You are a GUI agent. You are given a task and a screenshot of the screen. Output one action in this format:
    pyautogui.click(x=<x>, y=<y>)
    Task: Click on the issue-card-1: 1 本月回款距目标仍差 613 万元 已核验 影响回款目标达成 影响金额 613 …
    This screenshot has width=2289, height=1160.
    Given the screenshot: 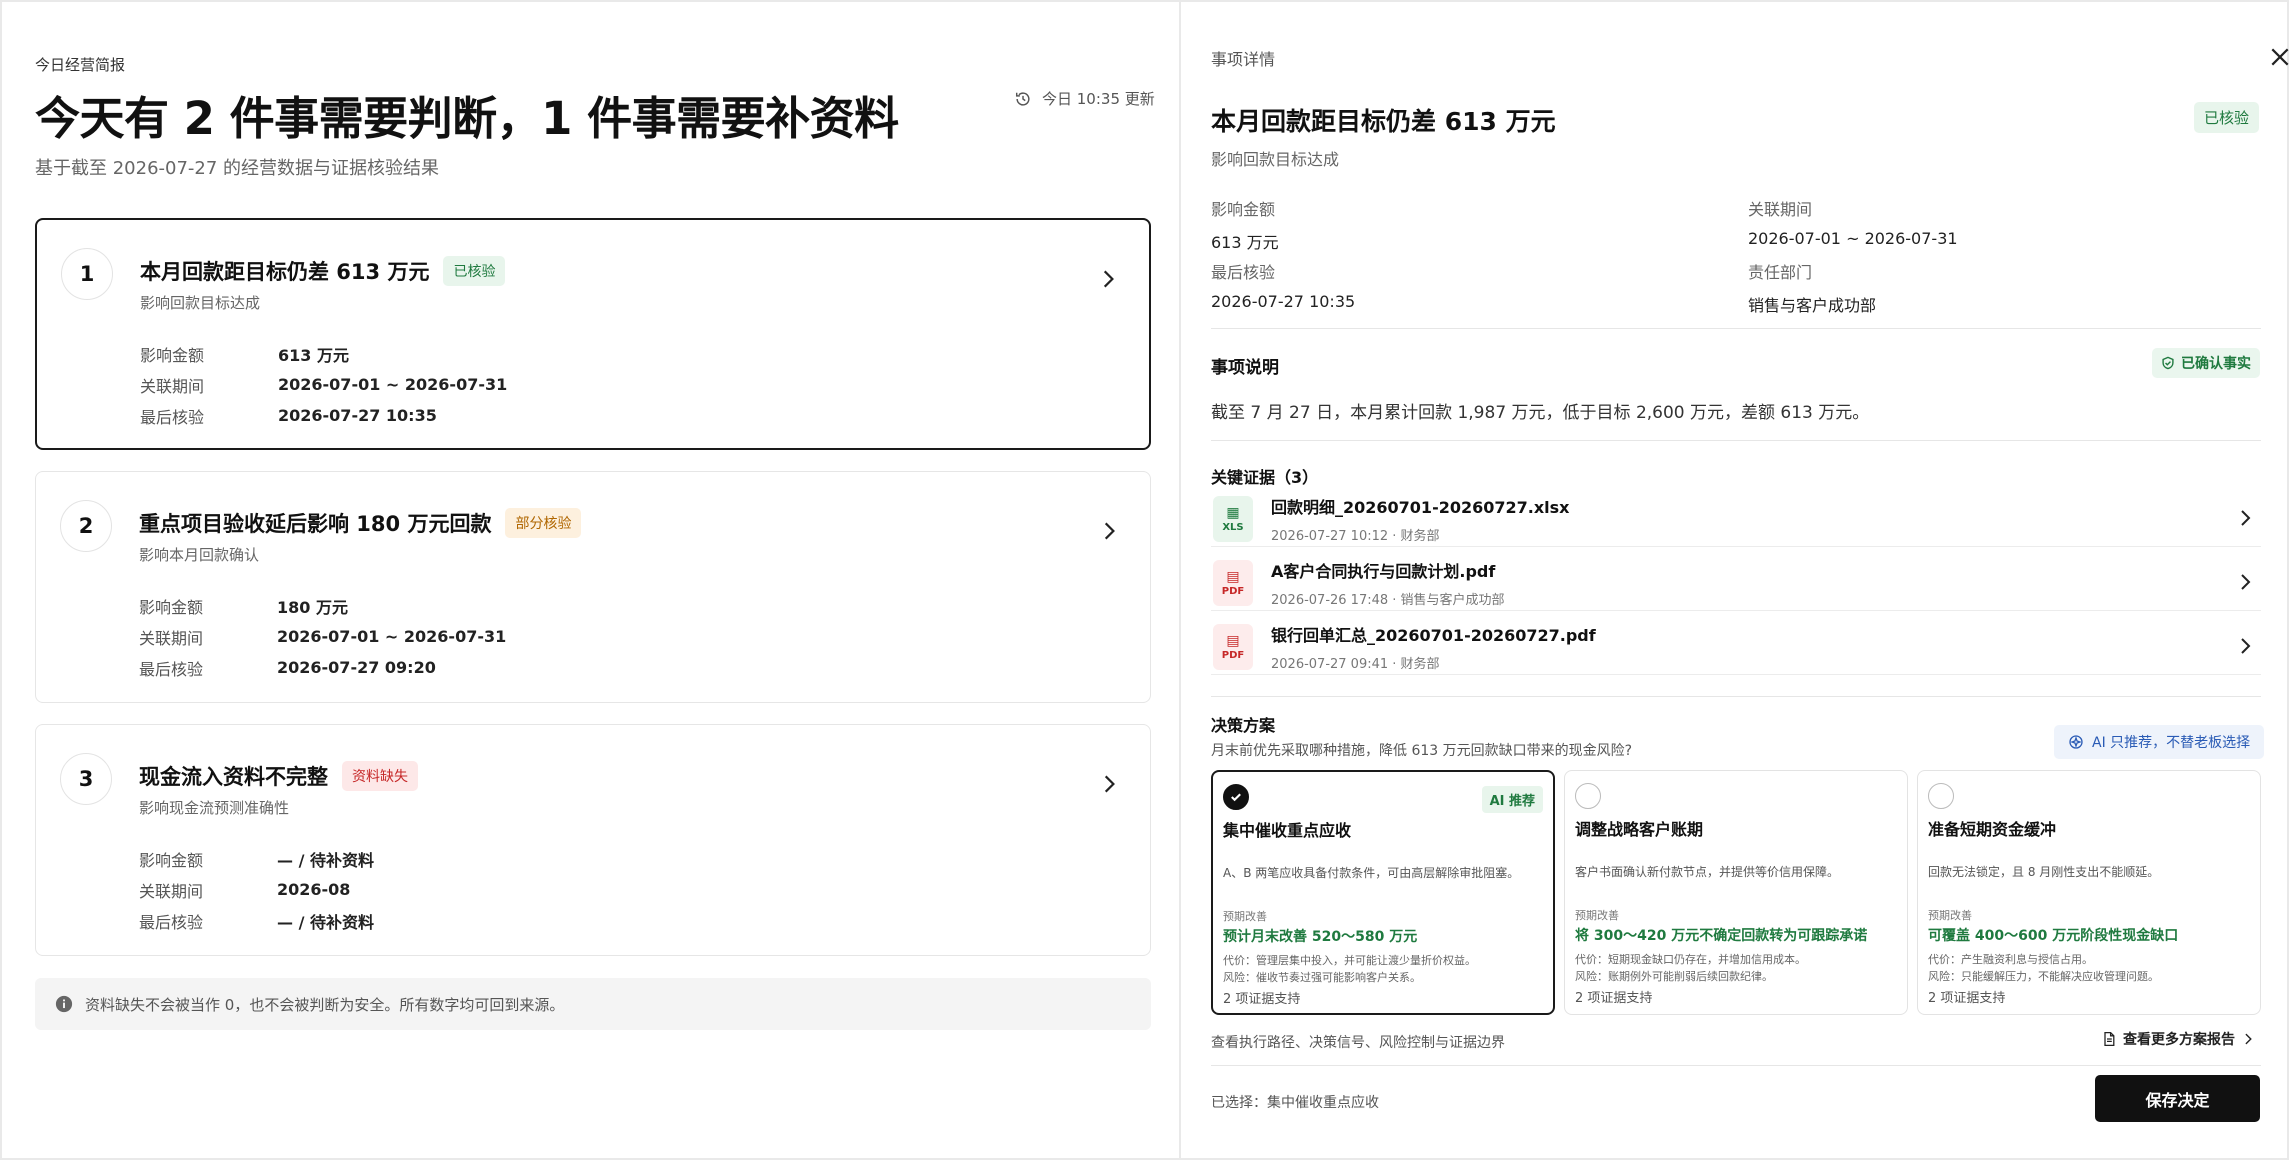 What is the action you would take?
    pyautogui.click(x=593, y=334)
    